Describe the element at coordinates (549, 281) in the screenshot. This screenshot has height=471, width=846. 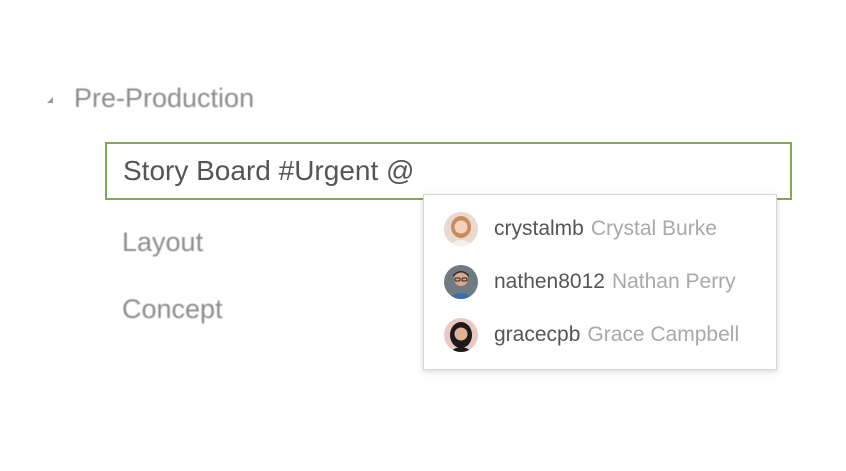
I see `mention-username: nathen8012` at that location.